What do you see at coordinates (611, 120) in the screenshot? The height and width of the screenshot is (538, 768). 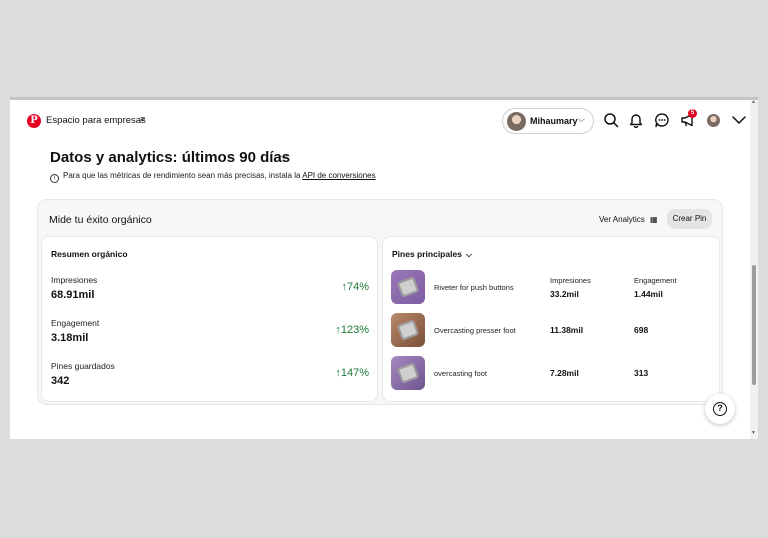 I see `search-icon` at bounding box center [611, 120].